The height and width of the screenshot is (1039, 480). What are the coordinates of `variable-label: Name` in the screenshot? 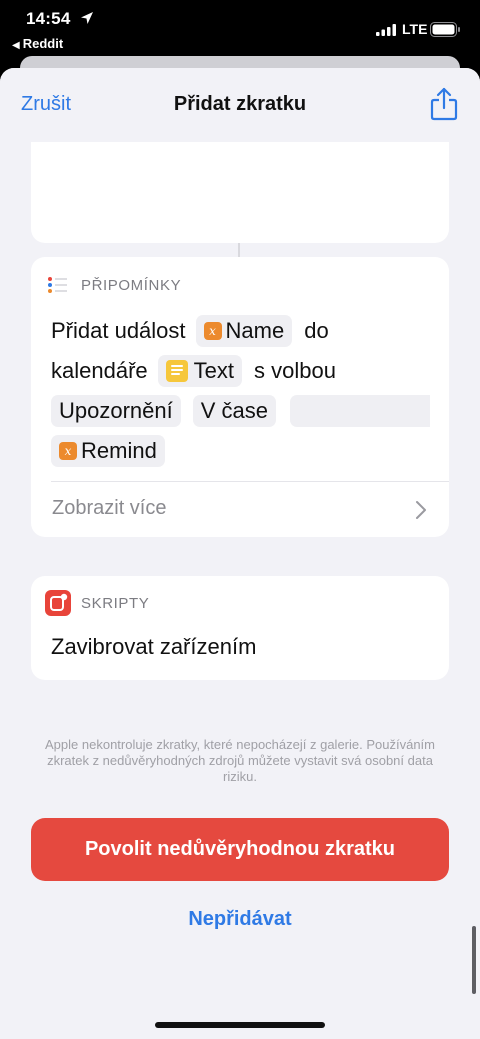 It's located at (255, 330).